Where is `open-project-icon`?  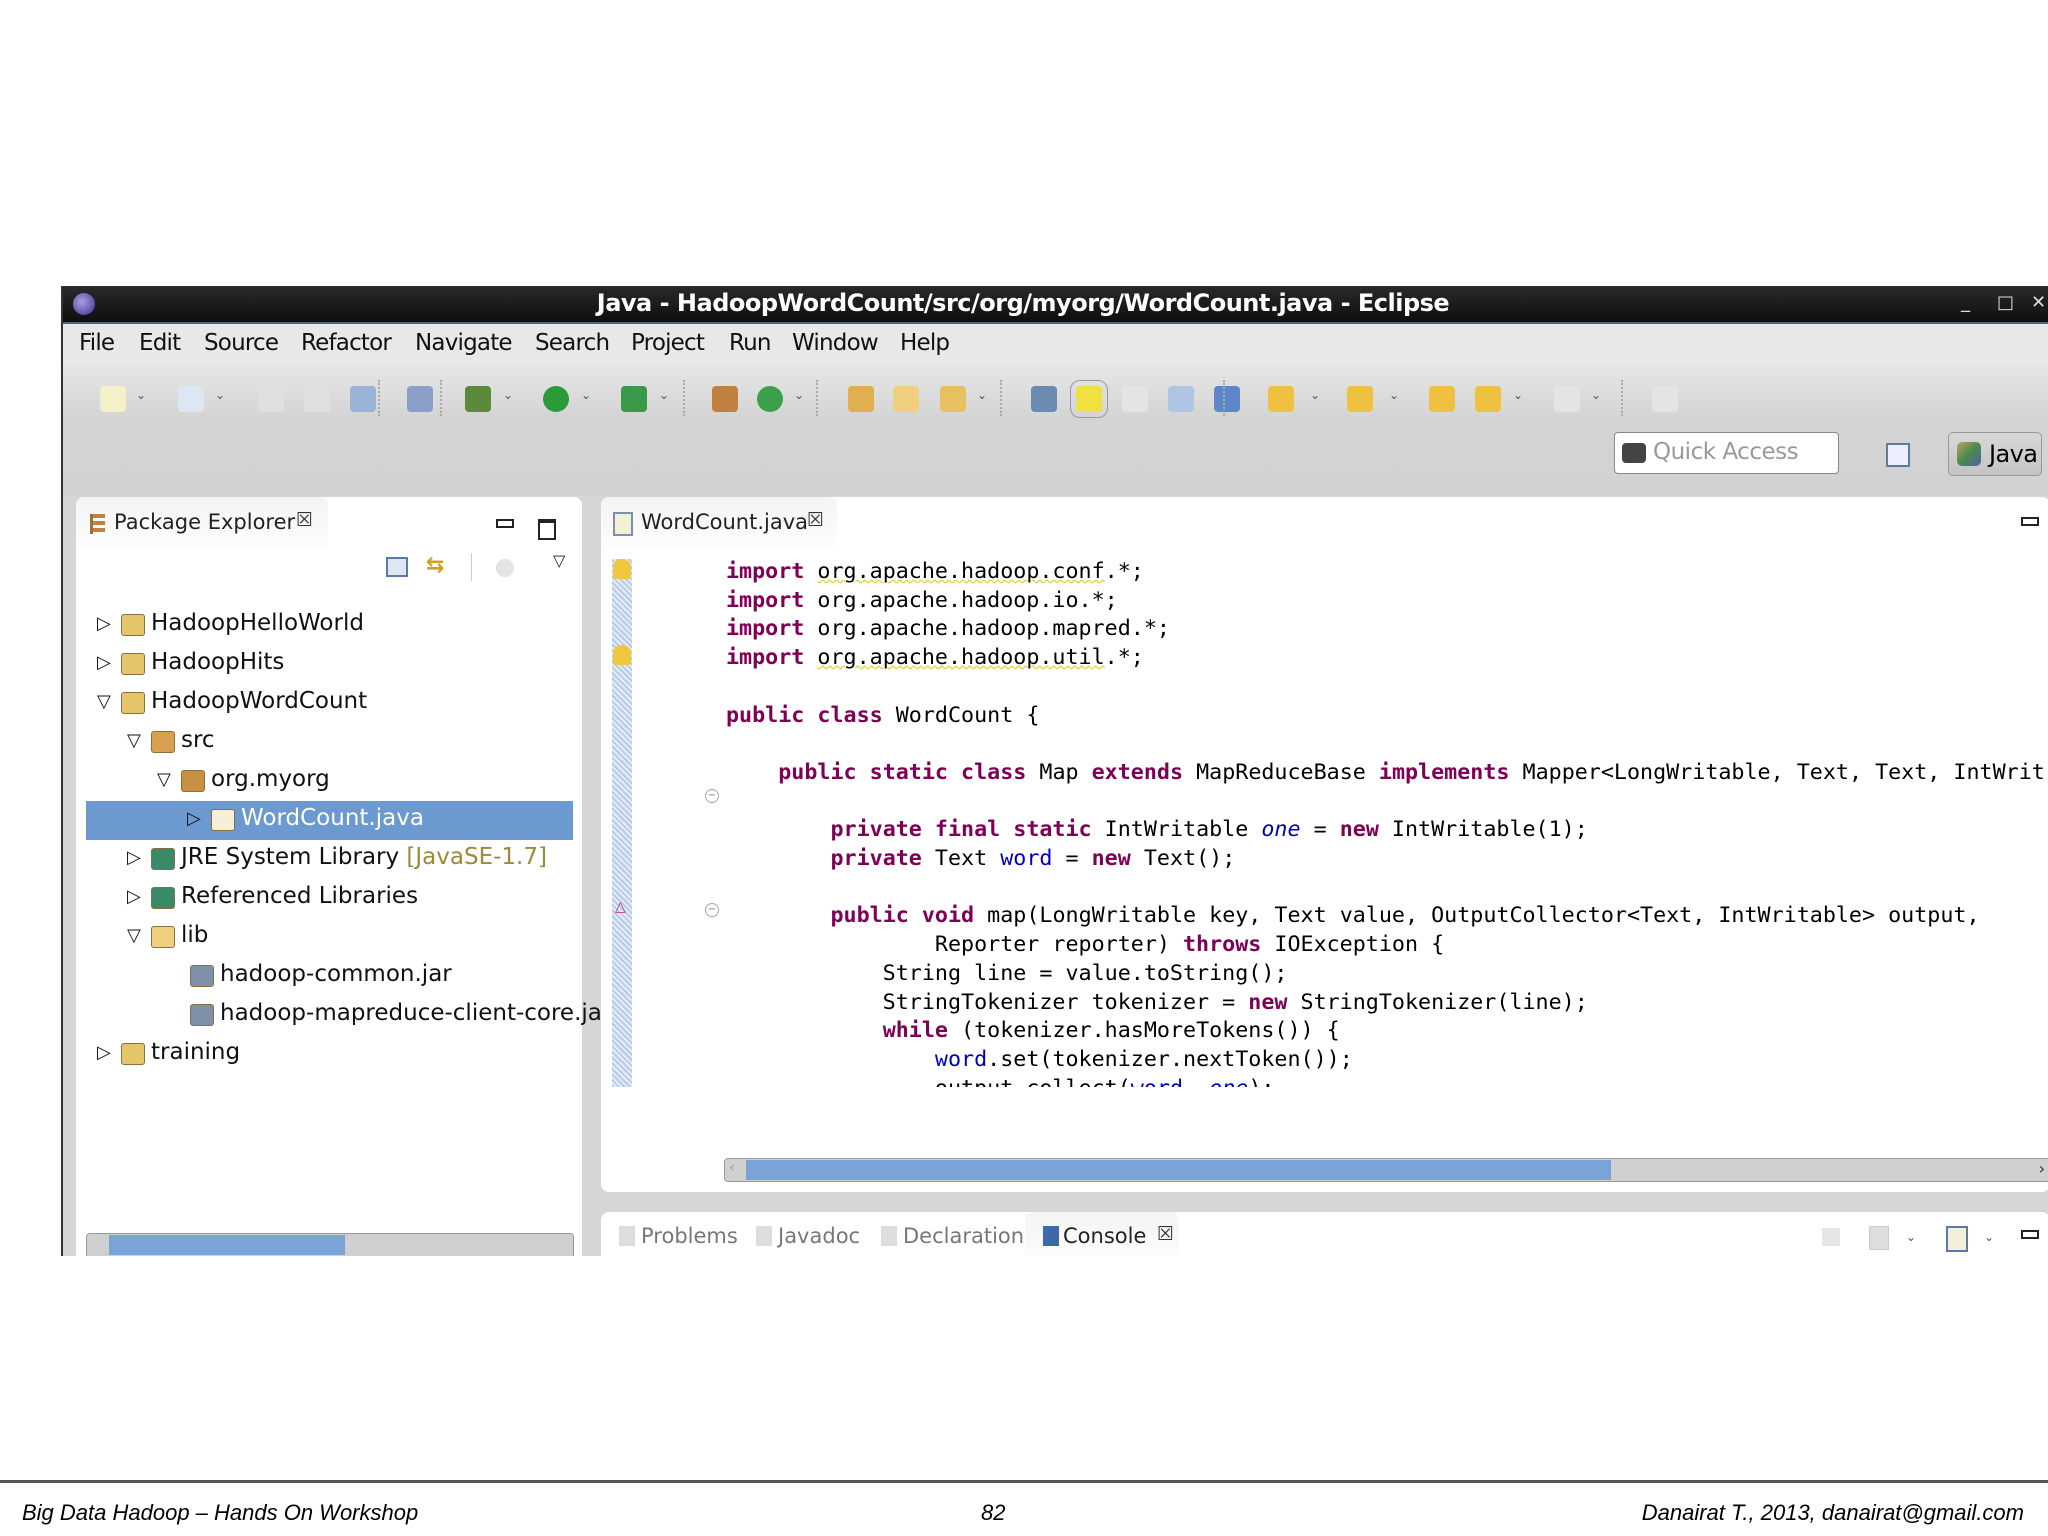 open-project-icon is located at coordinates (861, 399).